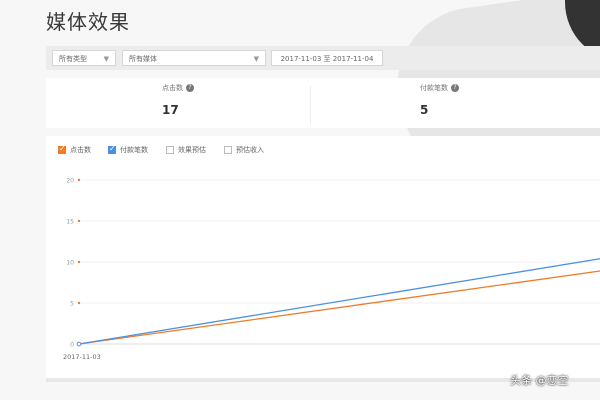 The image size is (600, 400). Describe the element at coordinates (70, 263) in the screenshot. I see `y-tick-label: 10` at that location.